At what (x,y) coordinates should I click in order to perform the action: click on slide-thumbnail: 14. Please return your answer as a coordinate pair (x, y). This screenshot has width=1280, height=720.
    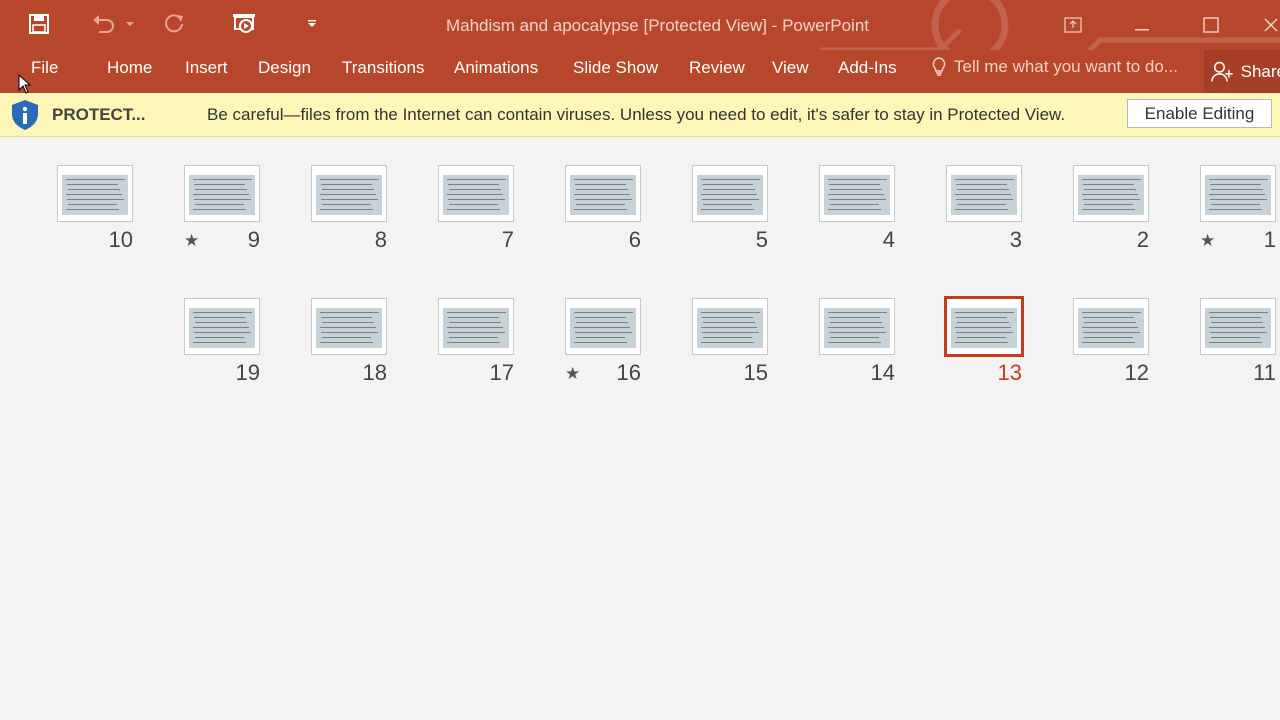
    Looking at the image, I should click on (857, 341).